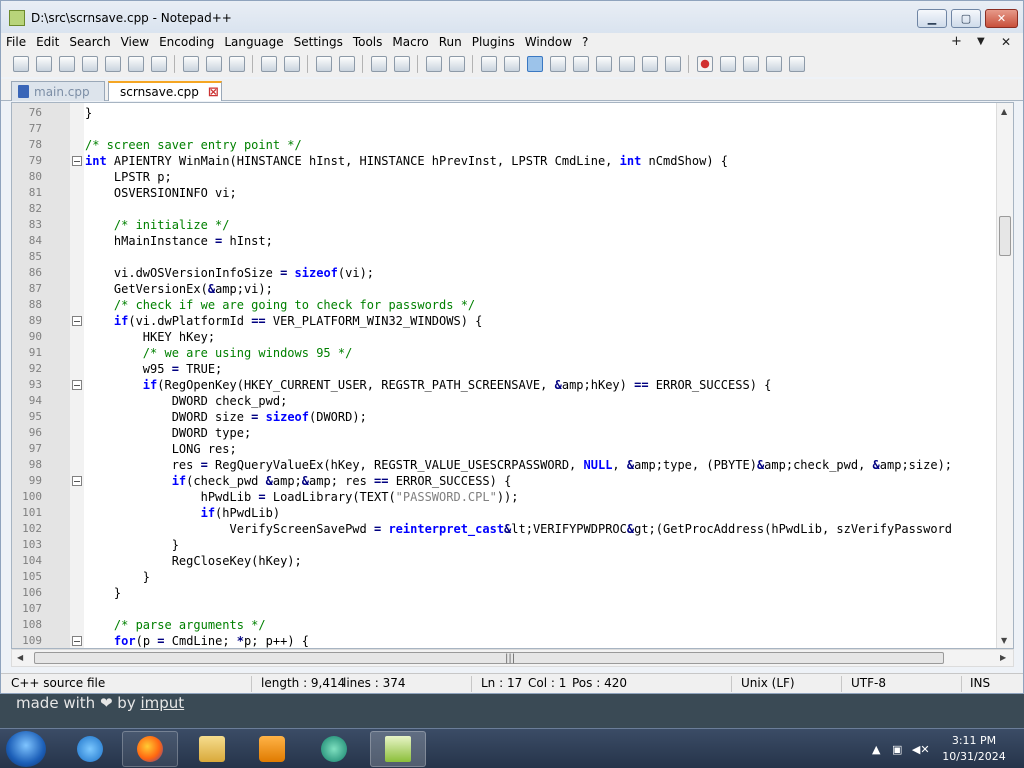 This screenshot has width=1024, height=768. What do you see at coordinates (269, 64) in the screenshot?
I see `undo-icon` at bounding box center [269, 64].